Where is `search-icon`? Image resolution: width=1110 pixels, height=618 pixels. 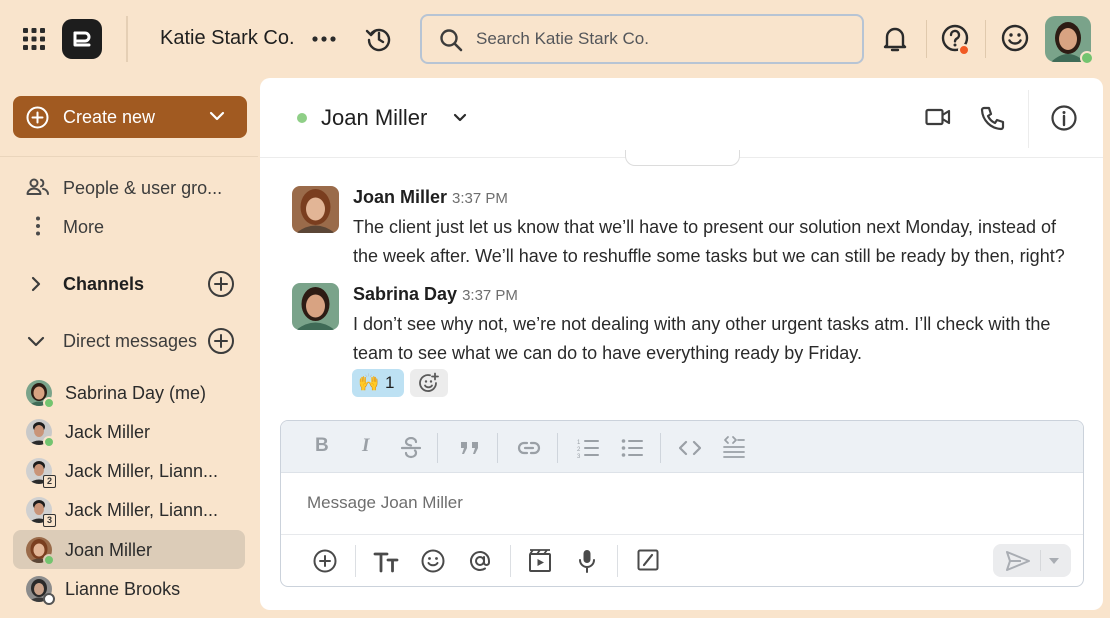
search-icon is located at coordinates (451, 40).